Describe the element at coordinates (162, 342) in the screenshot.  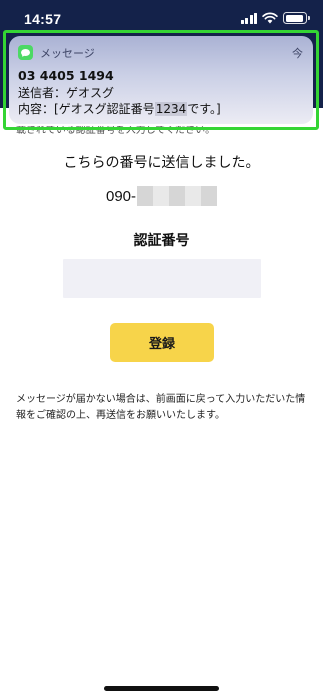
I see `register-button: 登録` at that location.